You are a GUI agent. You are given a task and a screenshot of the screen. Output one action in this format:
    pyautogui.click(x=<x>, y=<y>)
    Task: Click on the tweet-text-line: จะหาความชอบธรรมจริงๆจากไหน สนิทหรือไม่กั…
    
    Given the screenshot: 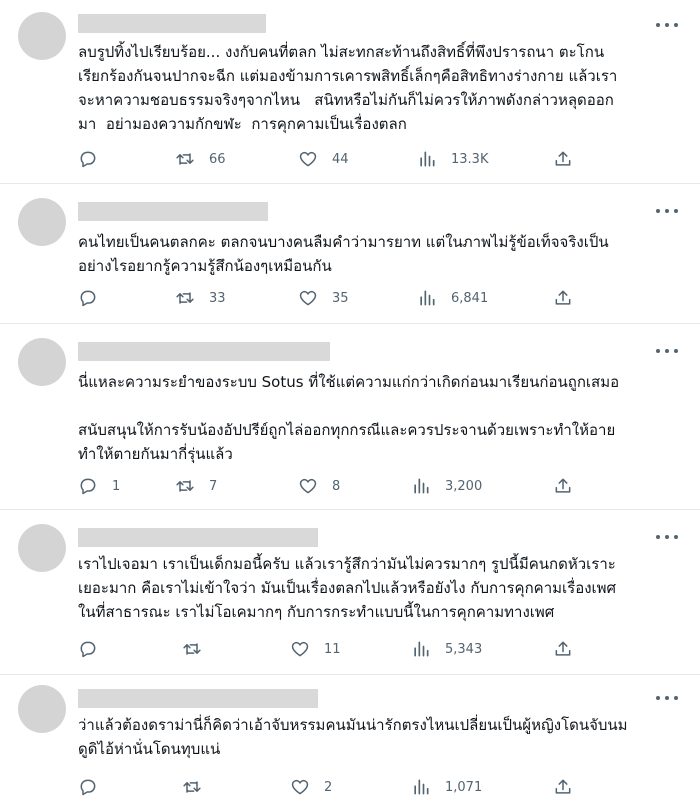 What is the action you would take?
    pyautogui.click(x=346, y=100)
    